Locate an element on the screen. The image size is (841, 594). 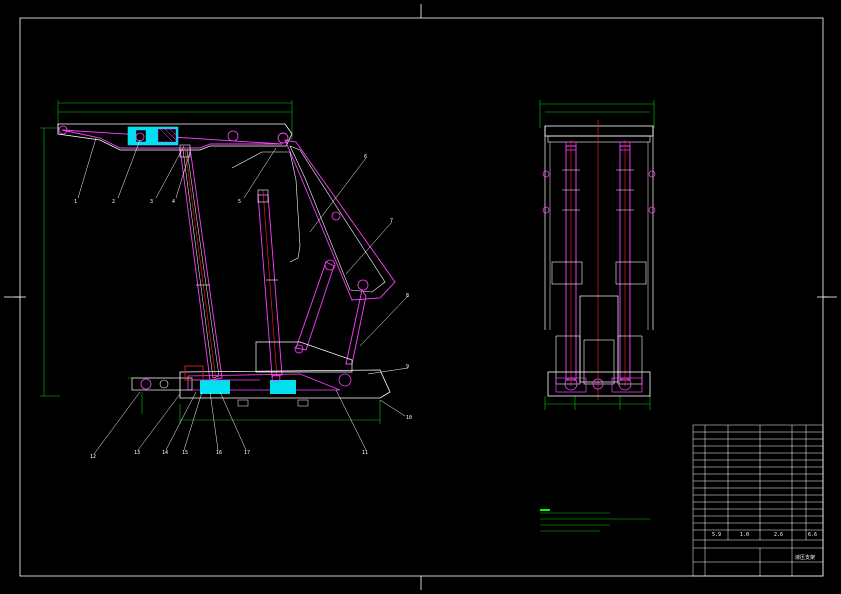
part-label: 6 is located at coordinates (365, 157).